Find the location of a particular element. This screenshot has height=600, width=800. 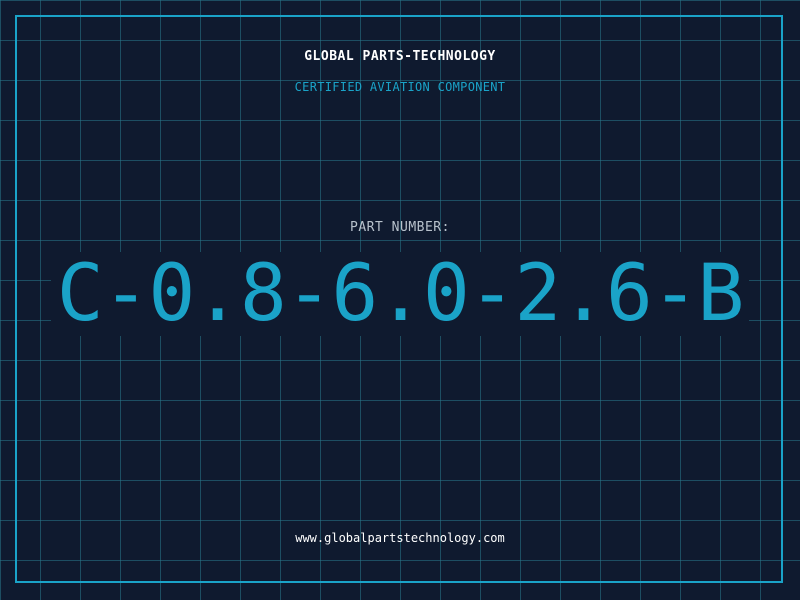

part-number-display: C-0.8-6.0-2.6-B is located at coordinates (400, 294).